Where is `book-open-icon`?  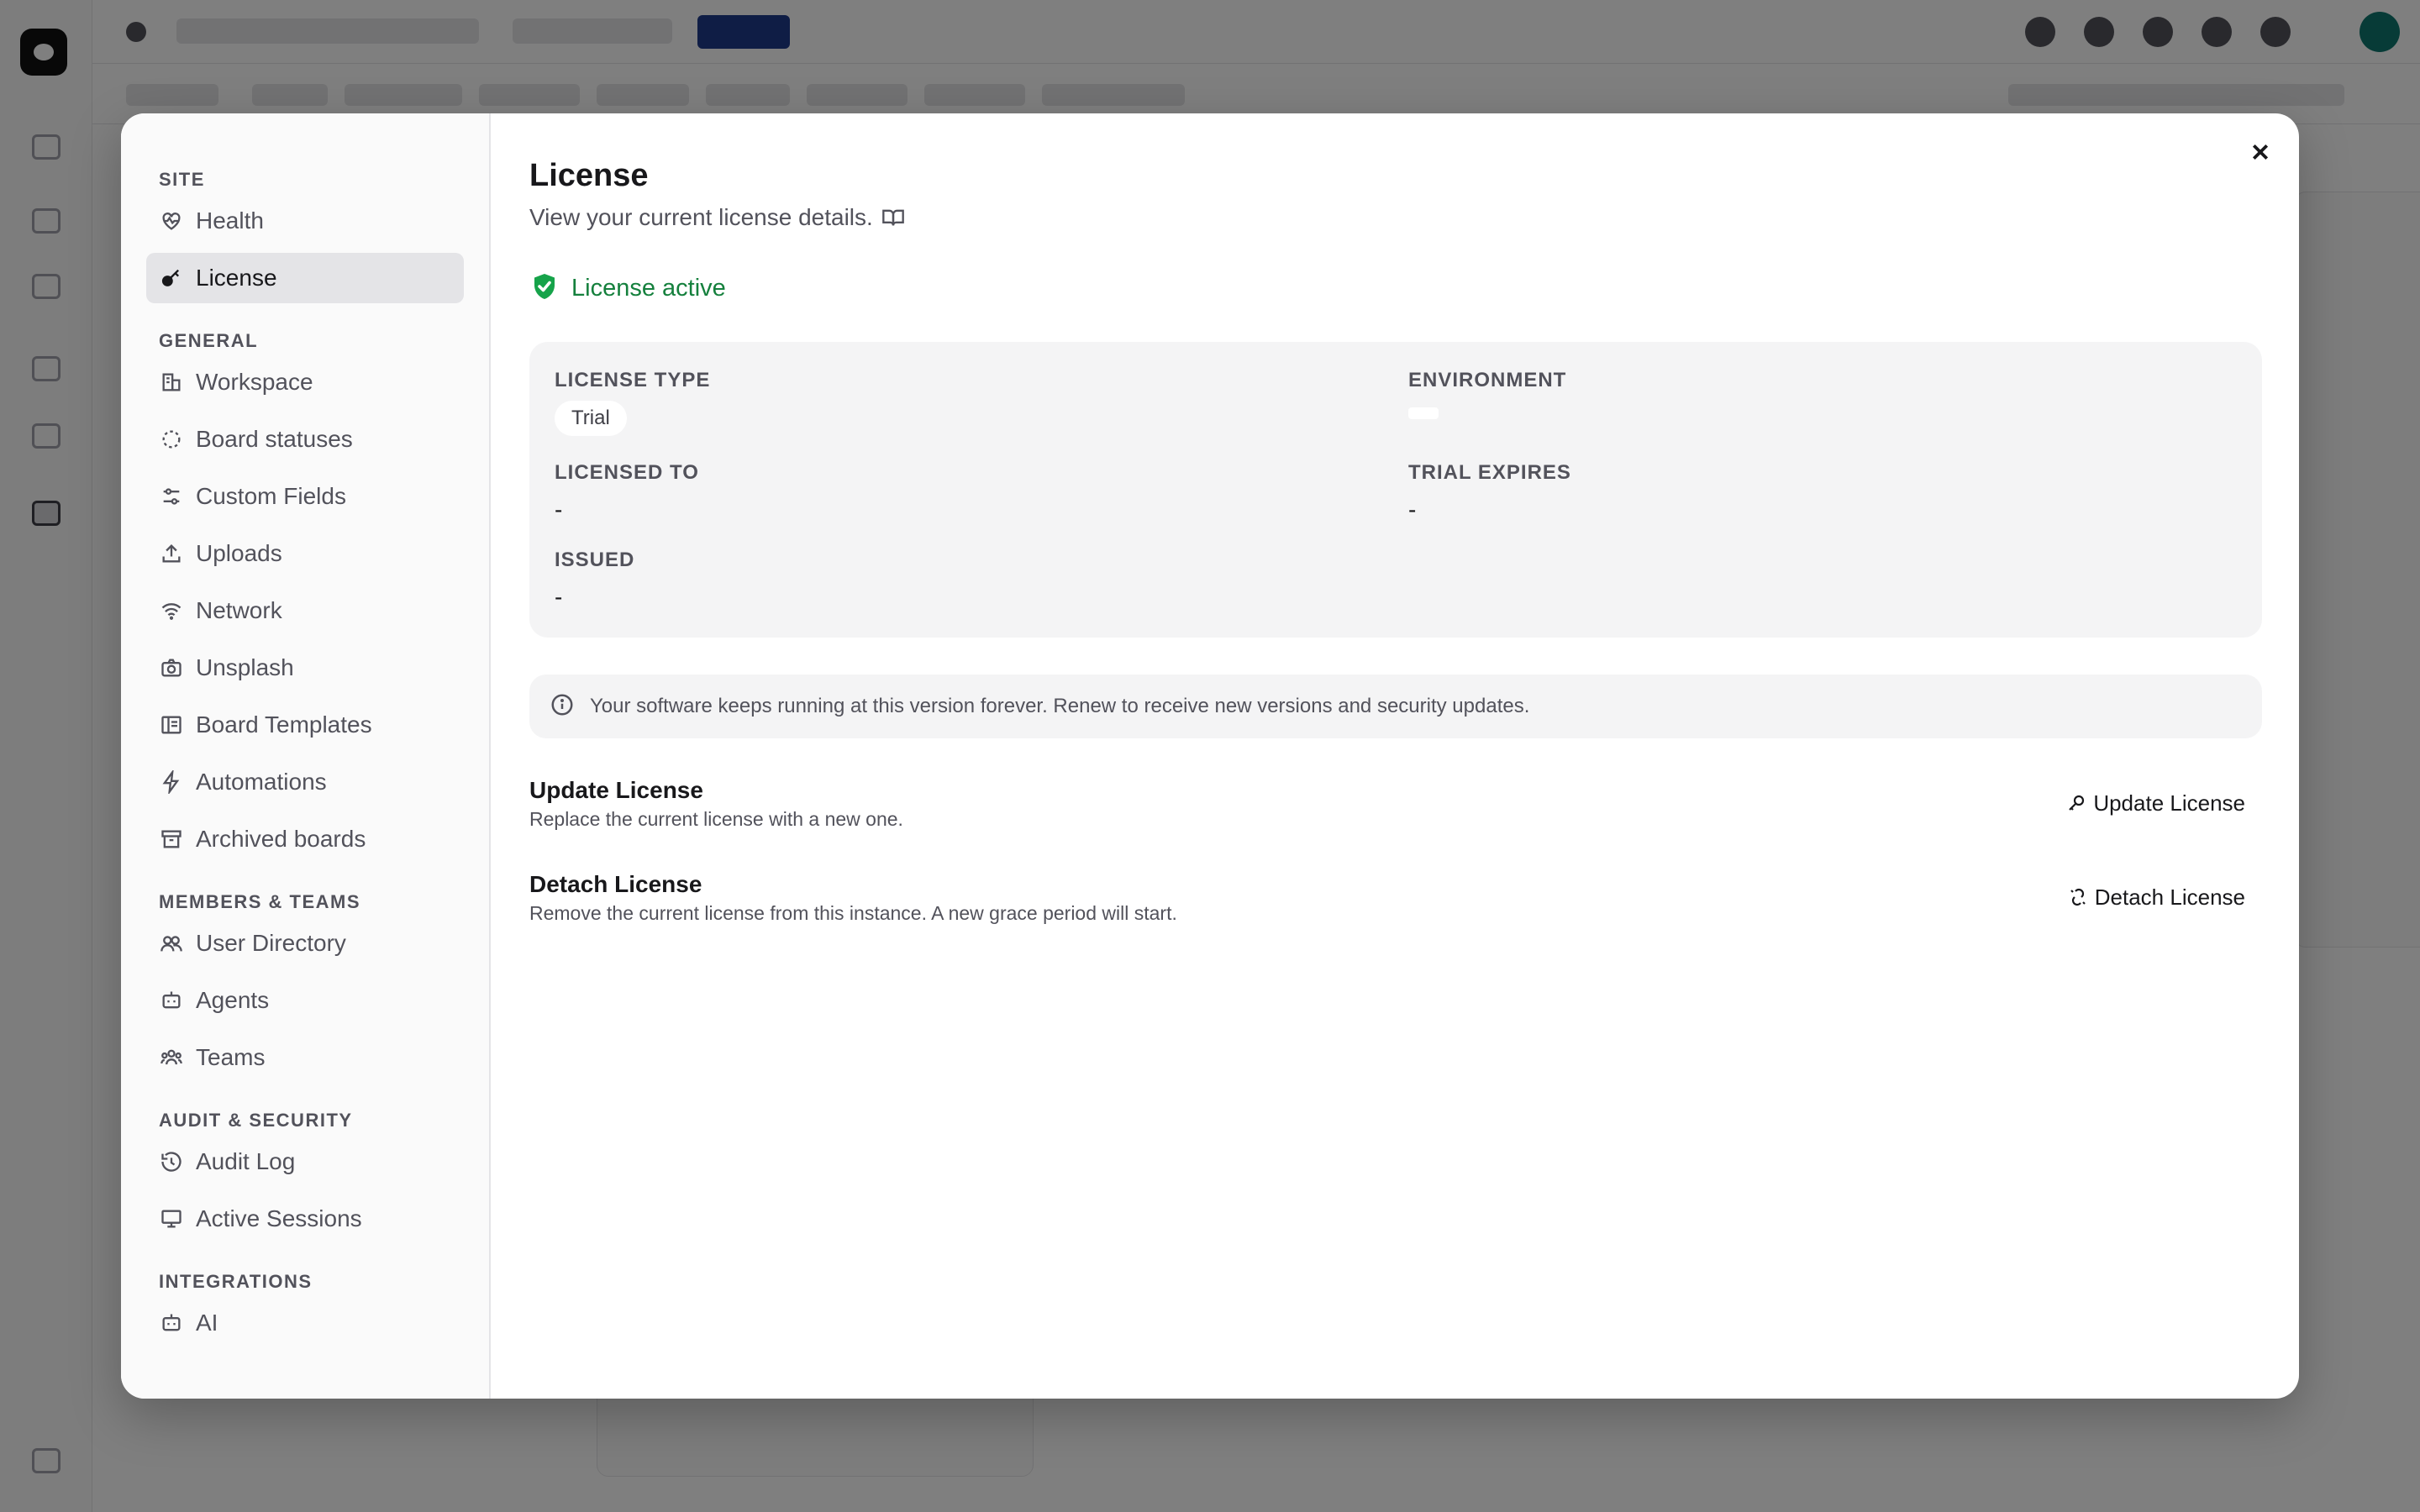 book-open-icon is located at coordinates (895, 217).